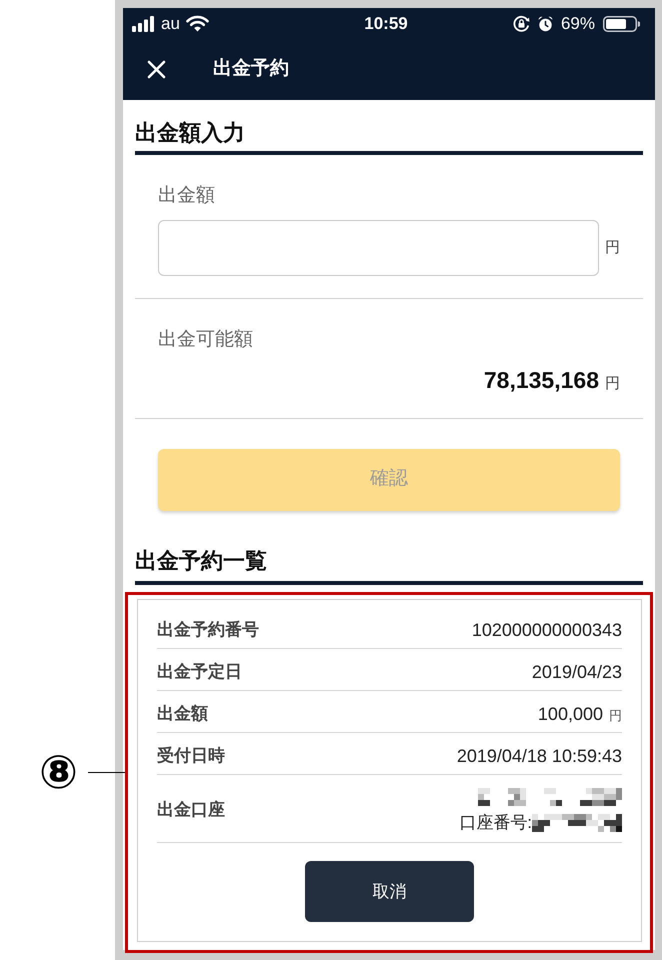 The image size is (662, 960). I want to click on carrier-name: au, so click(170, 23).